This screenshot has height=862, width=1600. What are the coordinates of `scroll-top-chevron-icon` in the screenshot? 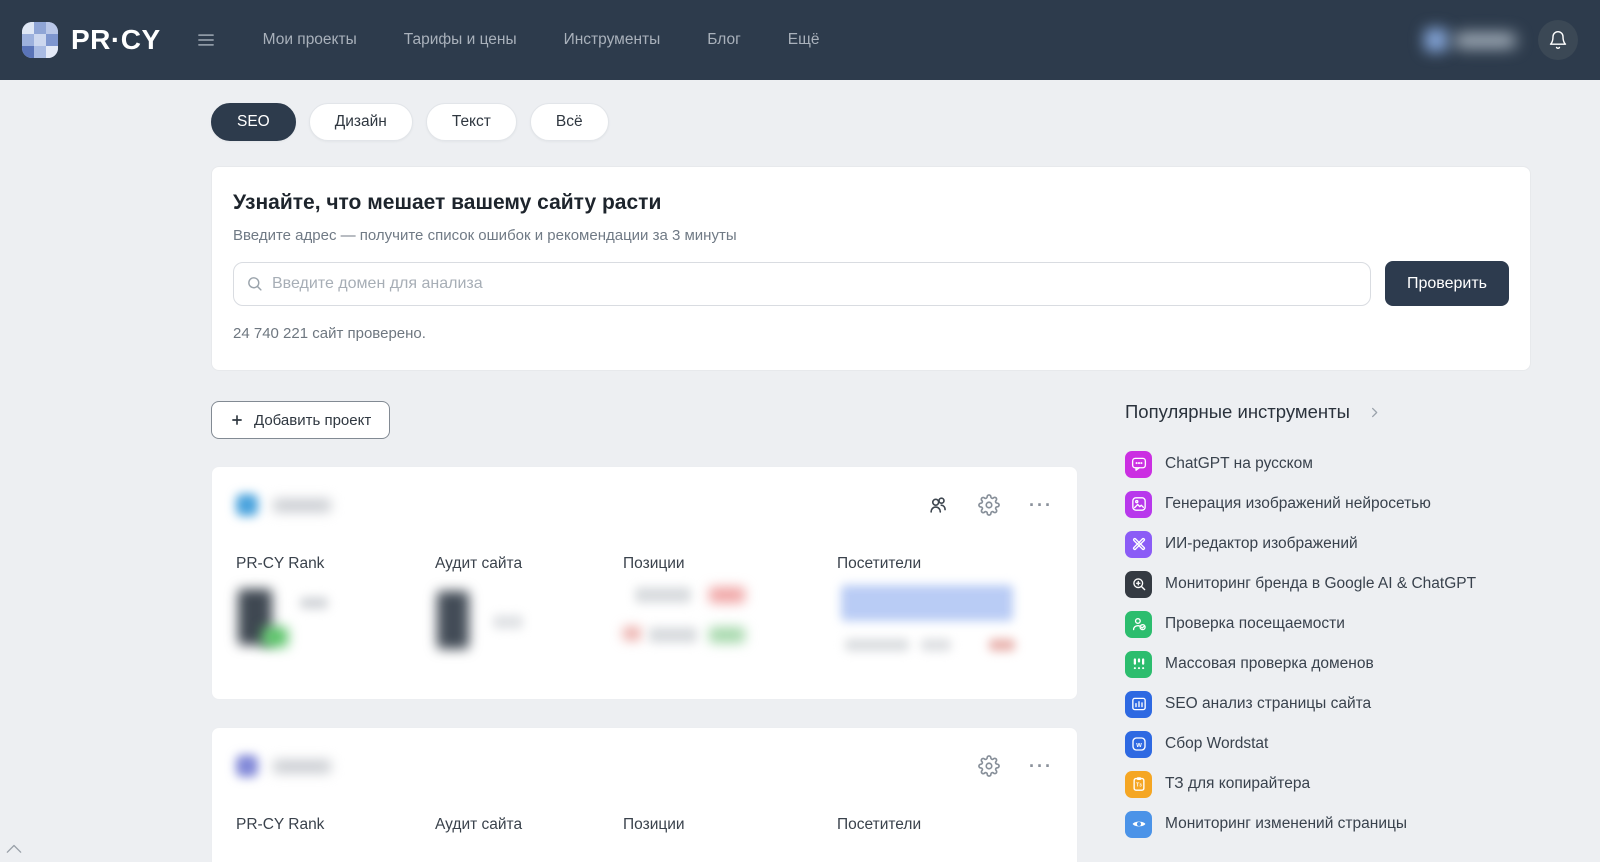 It's located at (14, 848).